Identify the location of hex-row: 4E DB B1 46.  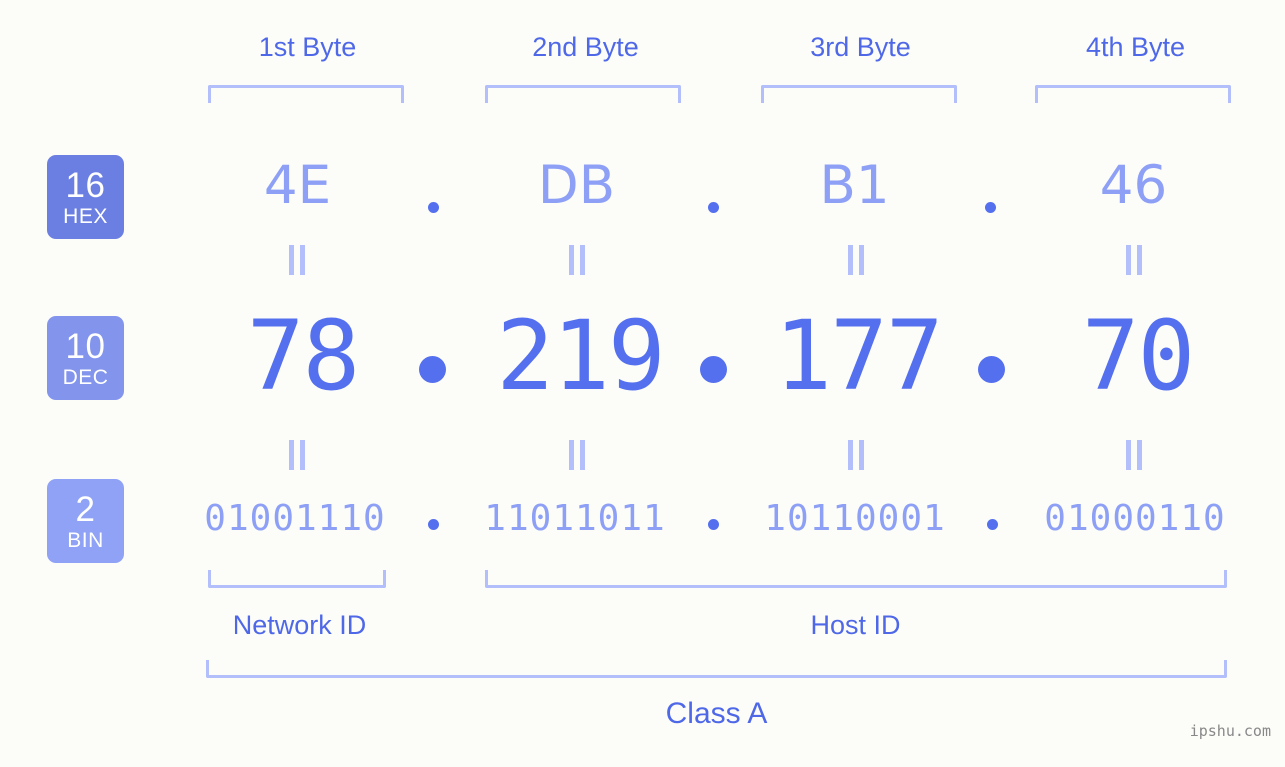
(642, 190).